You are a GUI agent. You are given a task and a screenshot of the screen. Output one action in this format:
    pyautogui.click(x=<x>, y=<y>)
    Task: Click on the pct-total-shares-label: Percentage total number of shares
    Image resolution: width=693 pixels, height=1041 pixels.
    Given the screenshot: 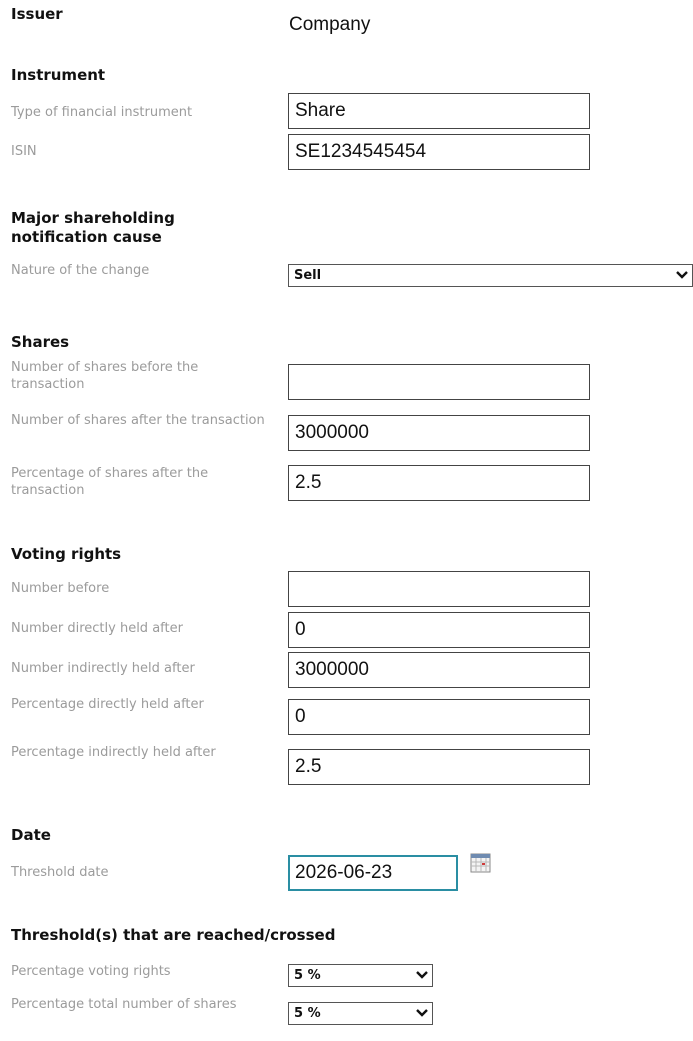 What is the action you would take?
    pyautogui.click(x=124, y=1004)
    